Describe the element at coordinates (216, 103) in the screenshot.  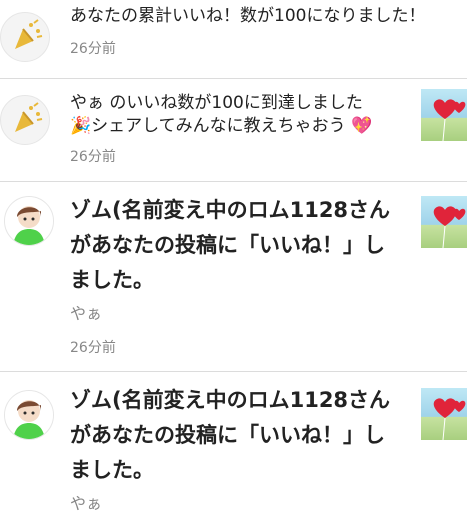
I see `notification-text-line-1: やぁ のいいね数が100に到達しました` at that location.